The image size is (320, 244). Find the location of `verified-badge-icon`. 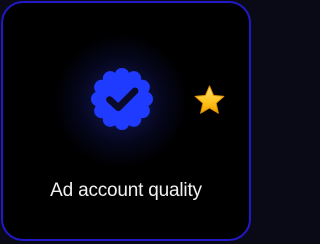

verified-badge-icon is located at coordinates (122, 99).